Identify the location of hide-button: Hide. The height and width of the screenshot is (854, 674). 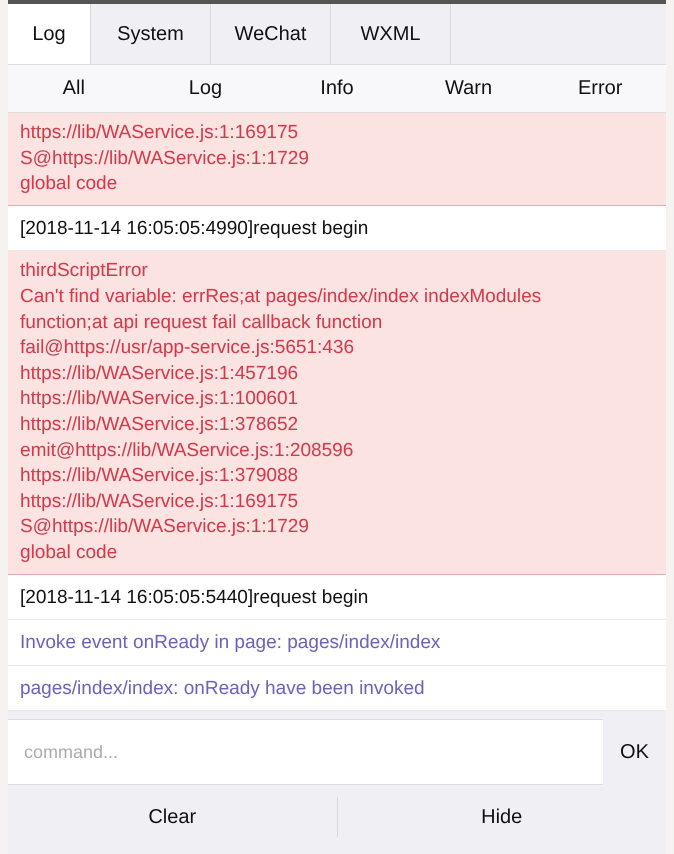
(502, 817).